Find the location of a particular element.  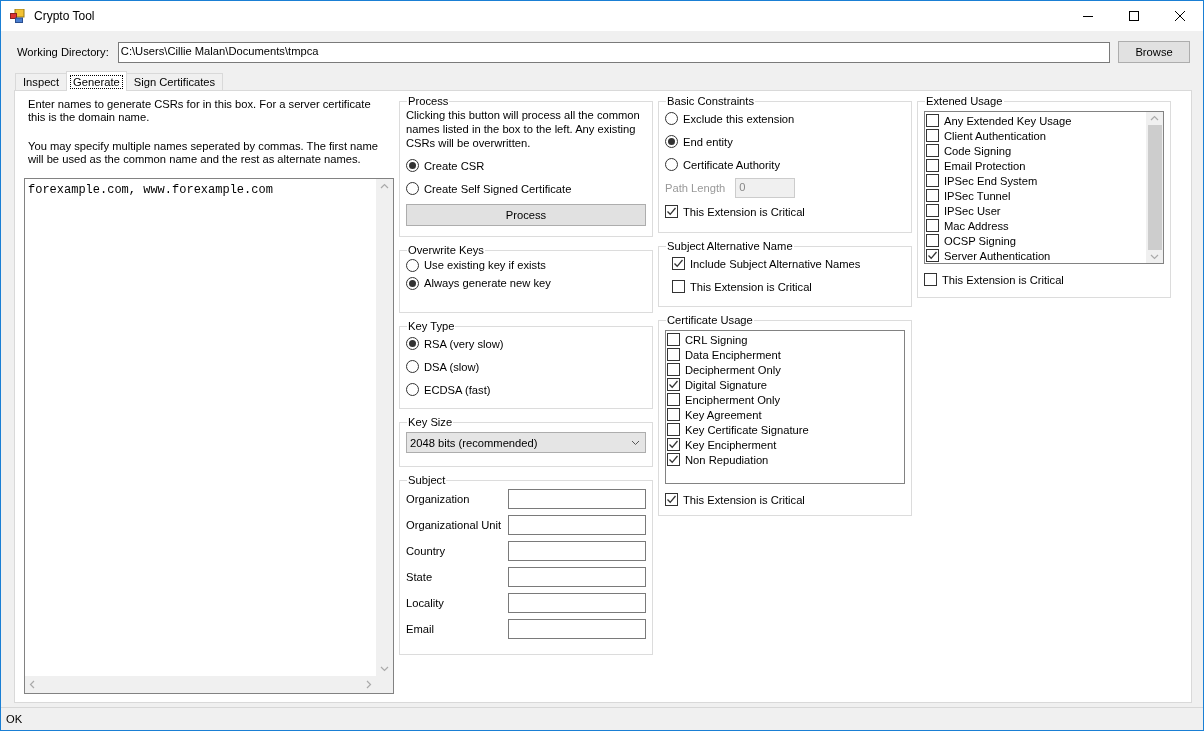

checkbox: Any Extended Key Usage is located at coordinates (1036, 120).